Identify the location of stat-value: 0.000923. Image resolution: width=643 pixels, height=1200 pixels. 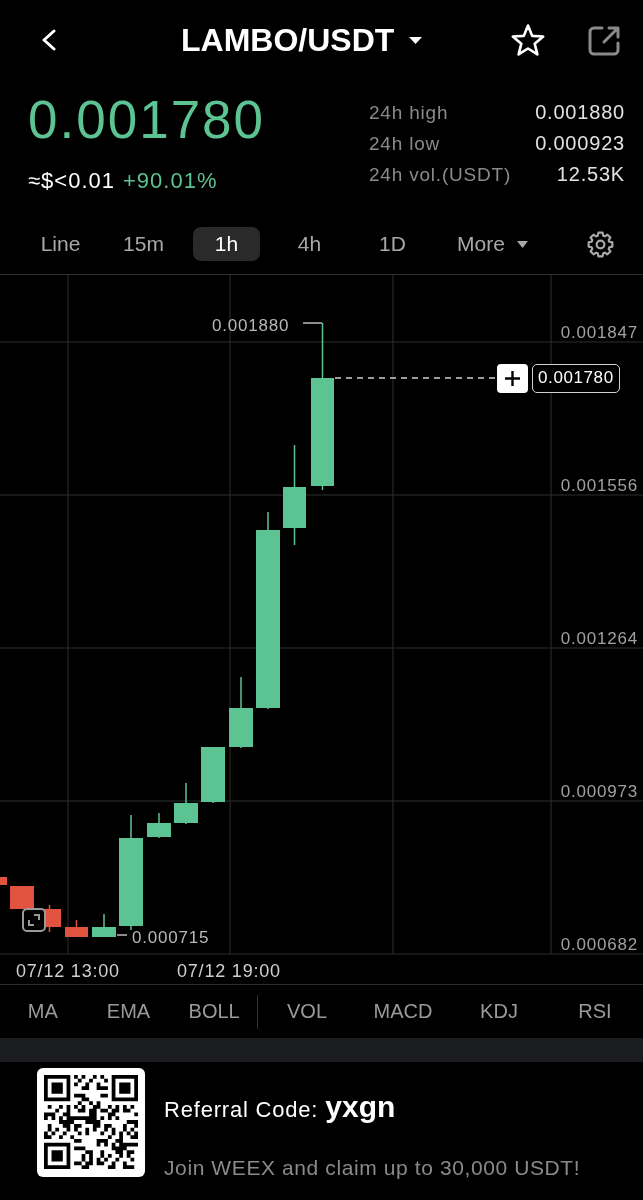
(580, 143).